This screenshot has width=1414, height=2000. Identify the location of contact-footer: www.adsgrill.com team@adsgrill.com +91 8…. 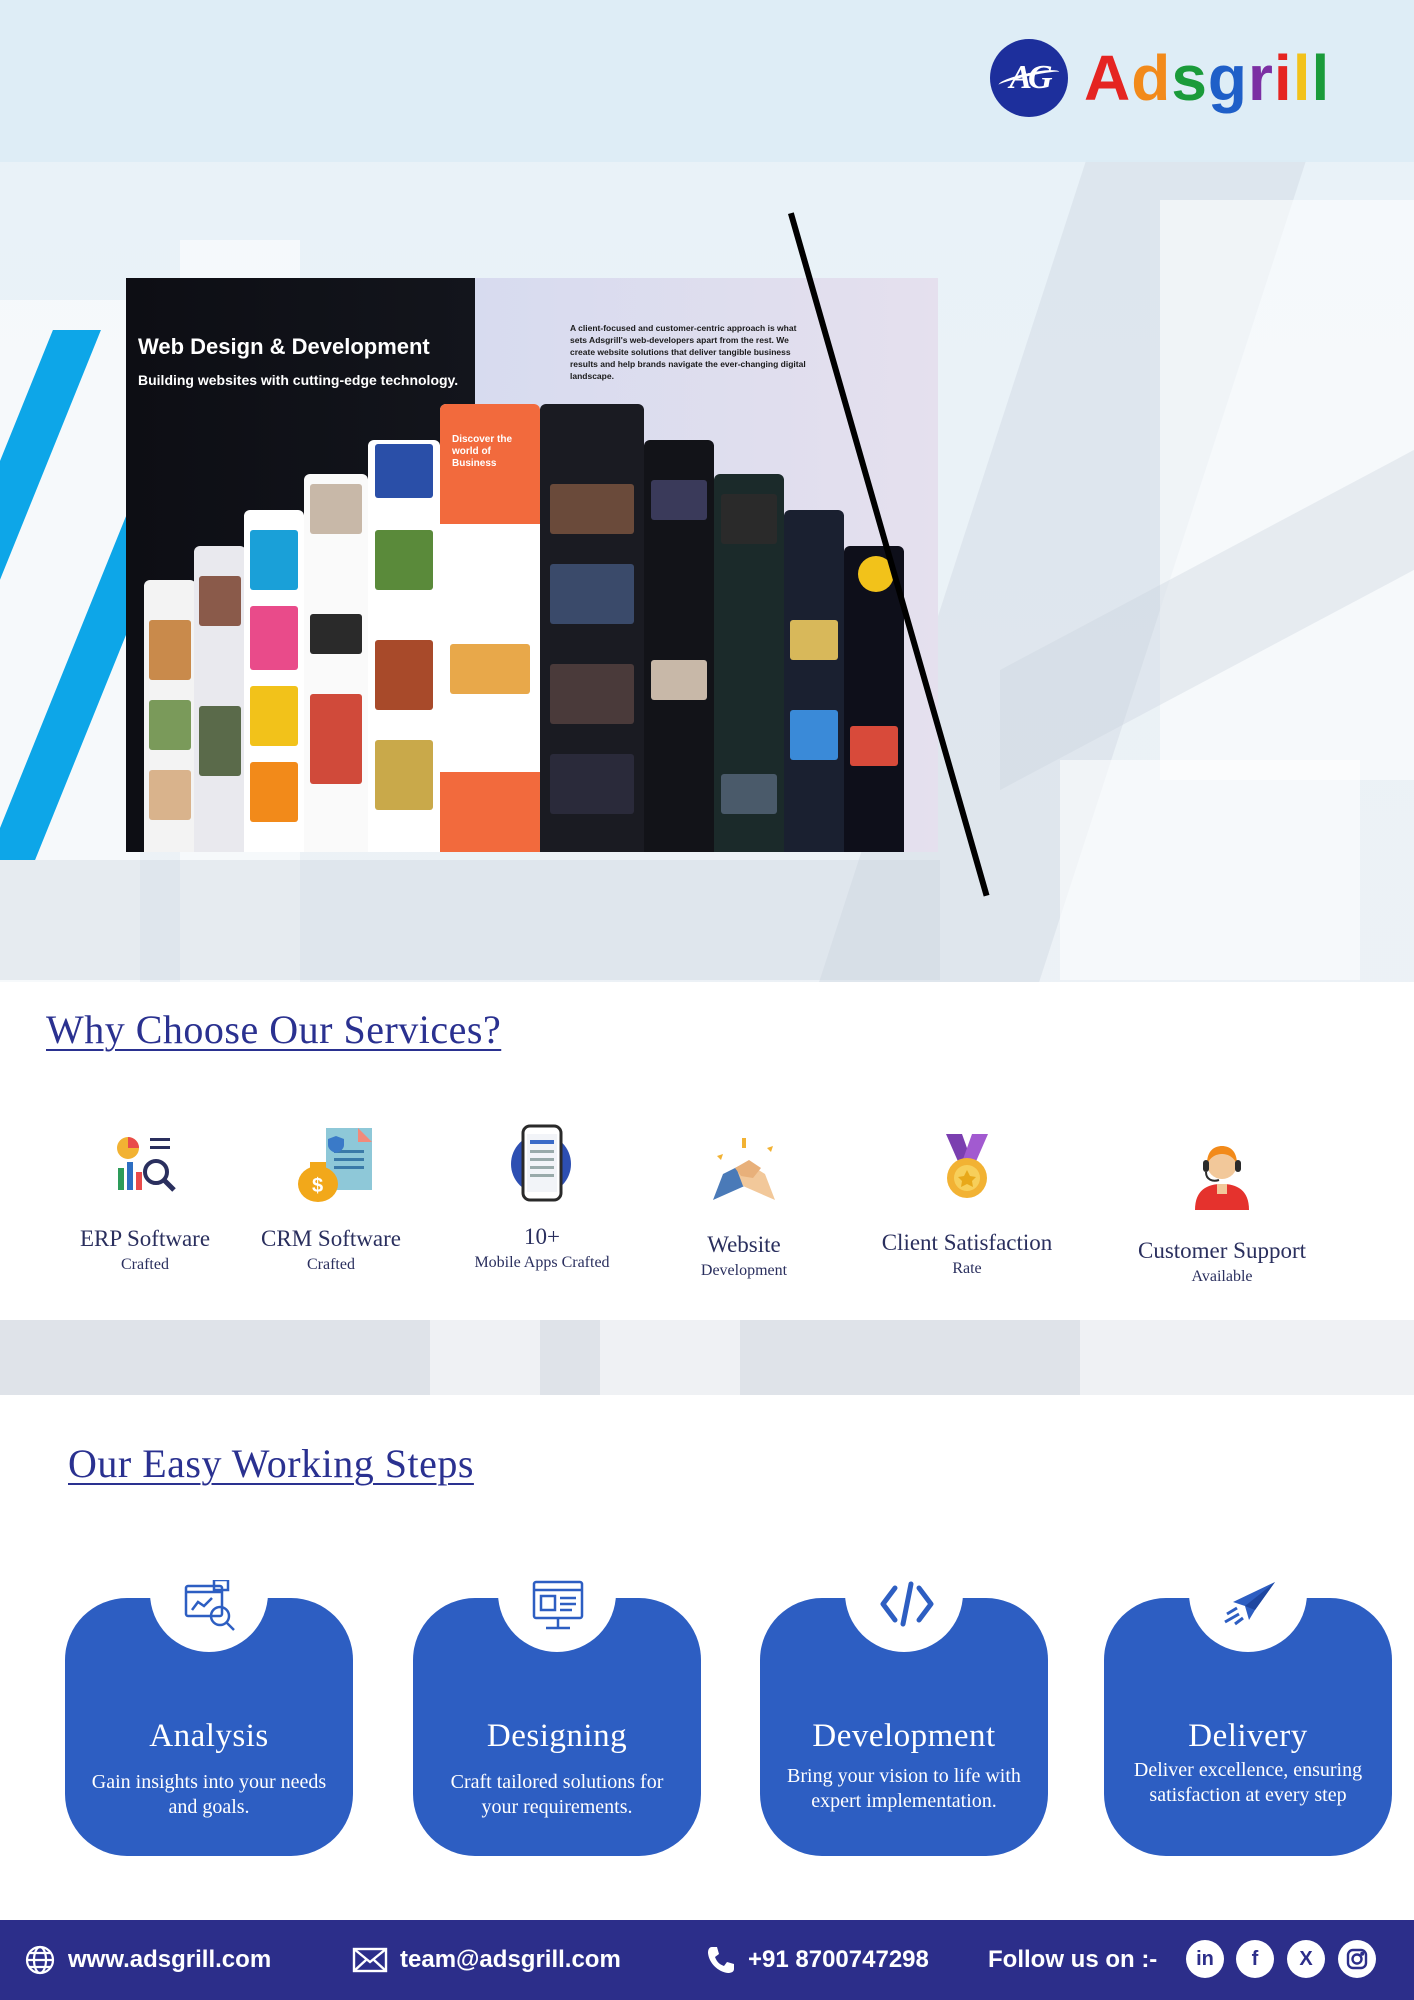
(707, 1960).